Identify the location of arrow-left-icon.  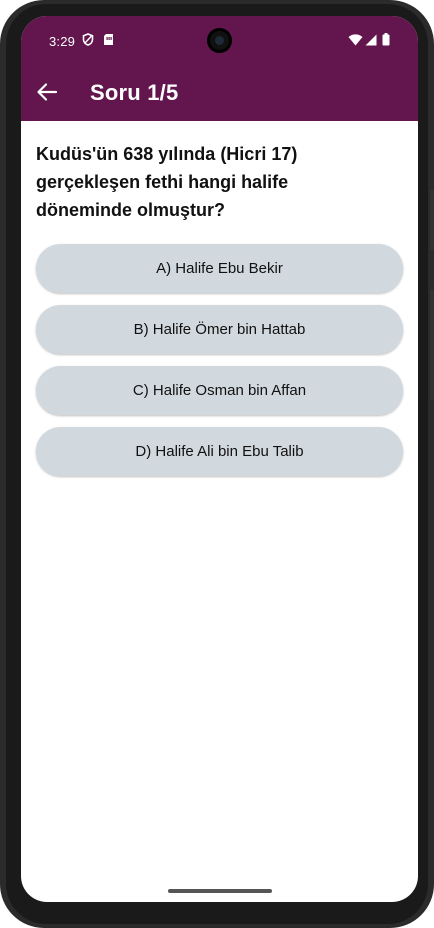
(47, 94).